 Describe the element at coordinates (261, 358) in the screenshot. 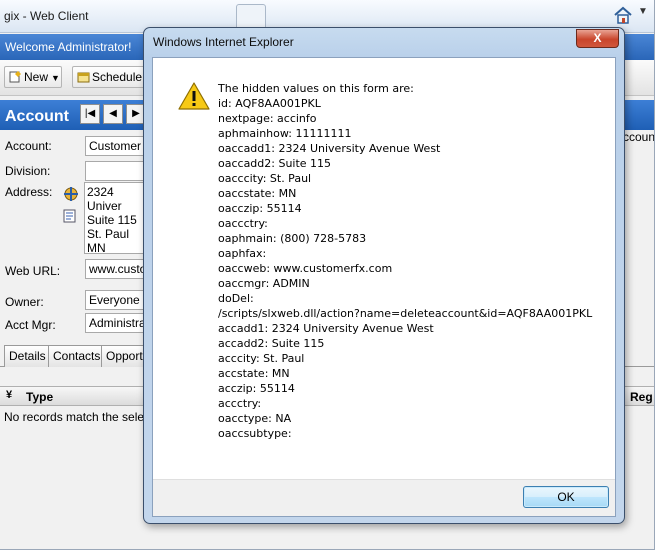

I see `message-line: acccity: St. Paul` at that location.